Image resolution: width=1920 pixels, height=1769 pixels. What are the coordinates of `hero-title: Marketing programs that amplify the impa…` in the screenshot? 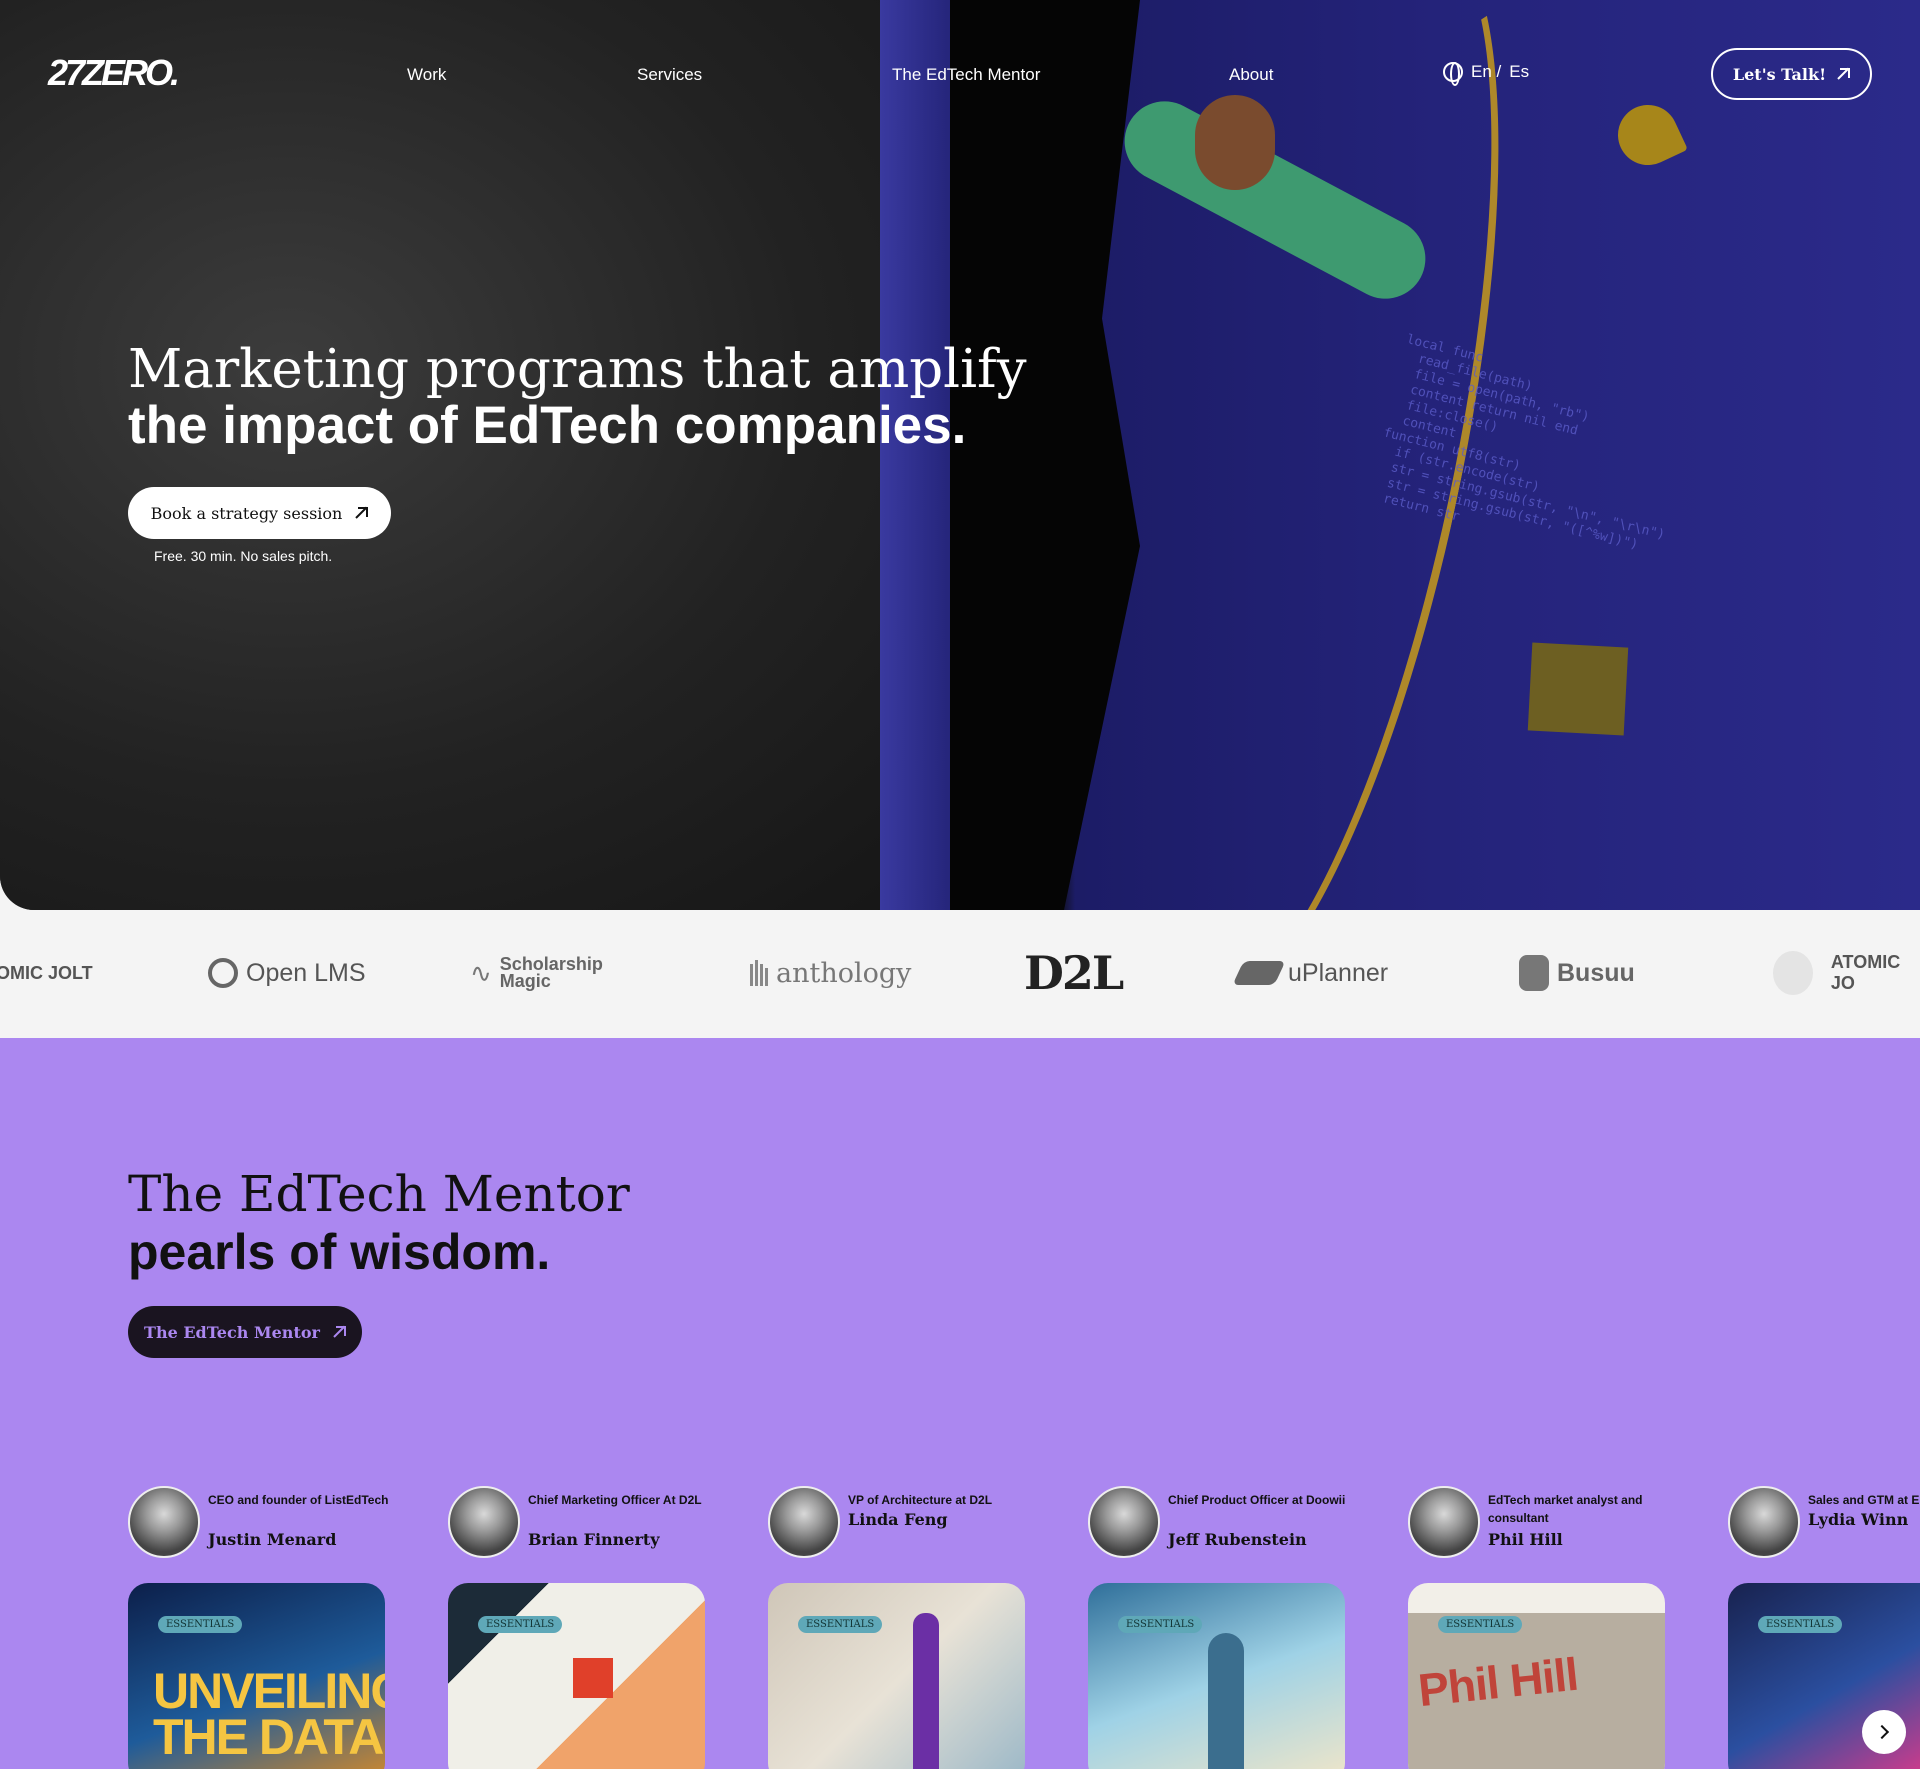 It's located at (577, 398).